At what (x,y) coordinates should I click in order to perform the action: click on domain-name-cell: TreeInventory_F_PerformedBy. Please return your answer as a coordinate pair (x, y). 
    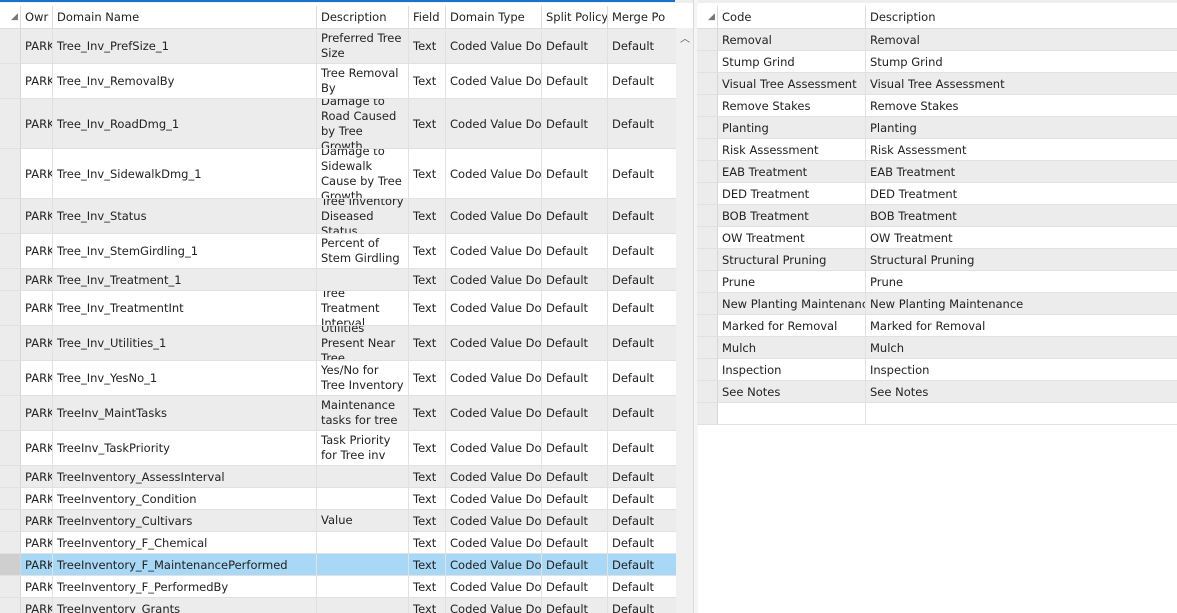
    Looking at the image, I should click on (185, 586).